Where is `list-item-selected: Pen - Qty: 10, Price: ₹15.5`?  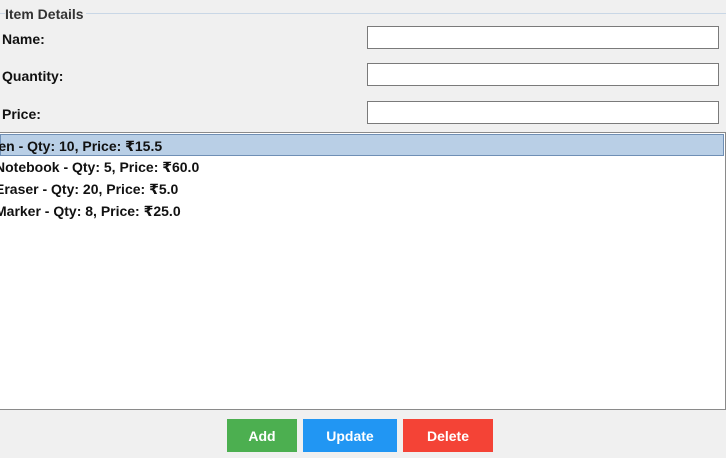
list-item-selected: Pen - Qty: 10, Price: ₹15.5 is located at coordinates (362, 145).